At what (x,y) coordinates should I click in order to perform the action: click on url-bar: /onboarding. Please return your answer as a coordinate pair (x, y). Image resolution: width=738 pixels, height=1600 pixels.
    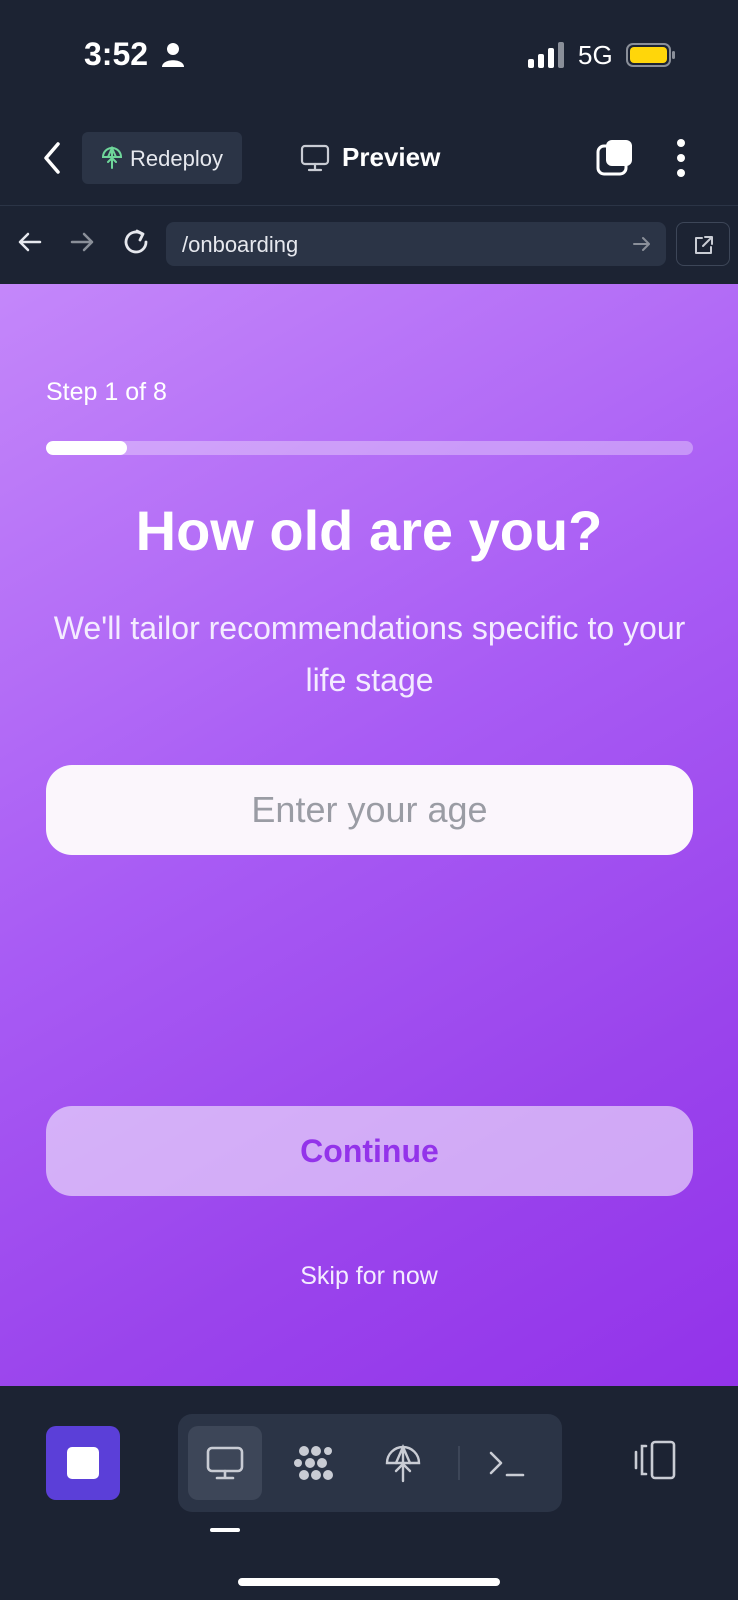
    Looking at the image, I should click on (369, 245).